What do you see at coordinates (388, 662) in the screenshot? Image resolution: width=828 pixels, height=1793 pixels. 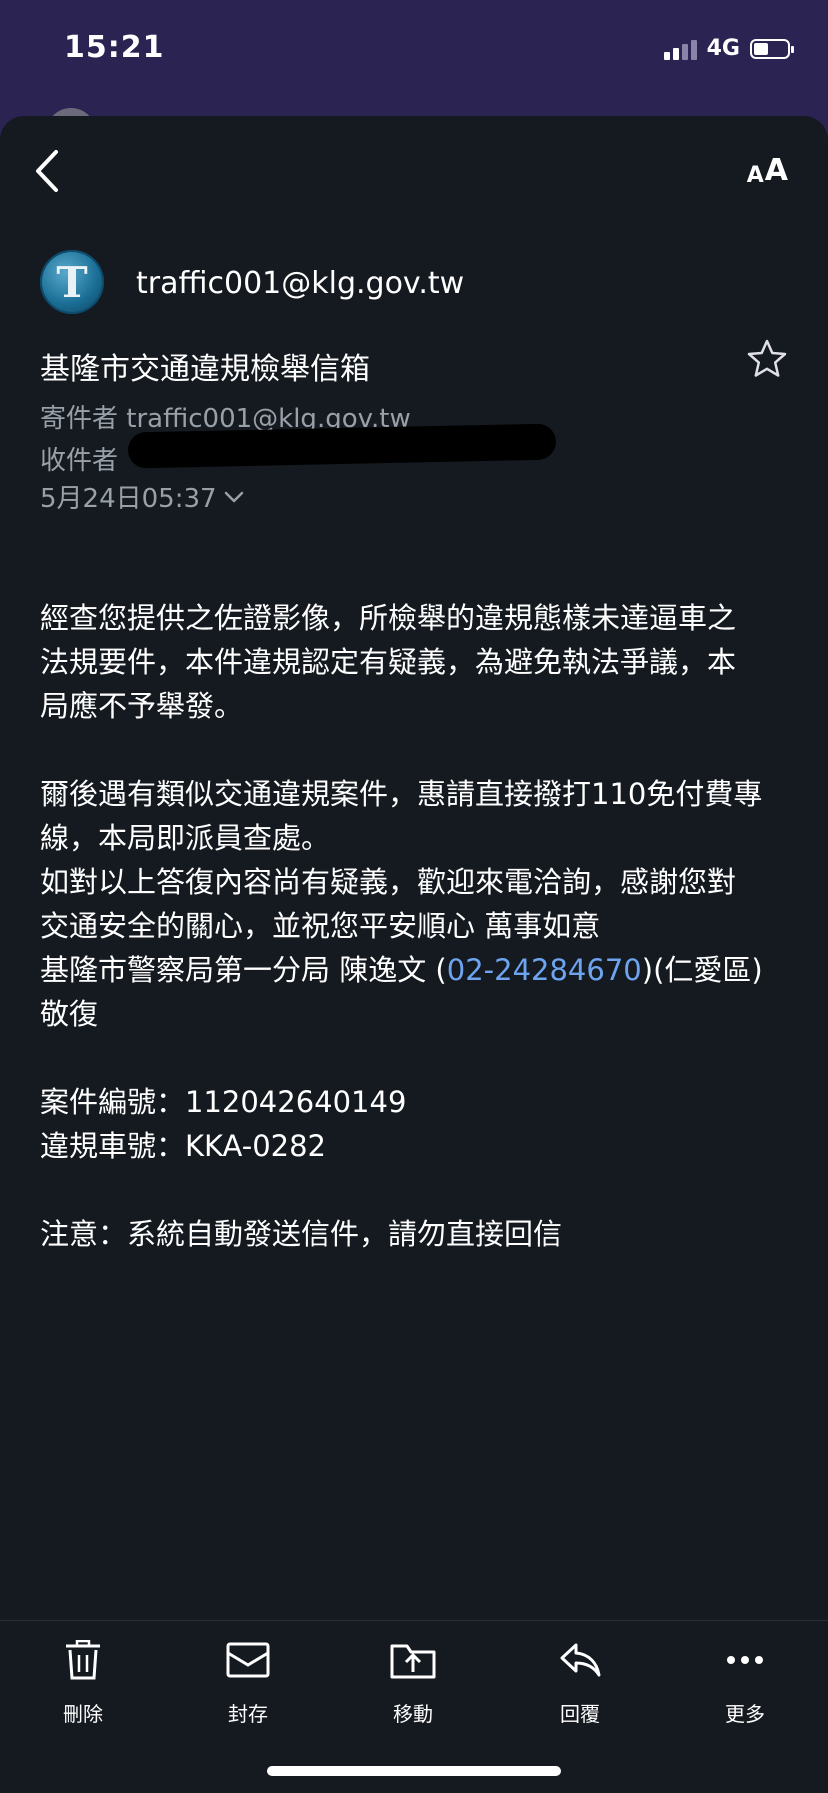 I see `body-line: 法規要件，本件違規認定有疑義，為避免執法爭議，本` at bounding box center [388, 662].